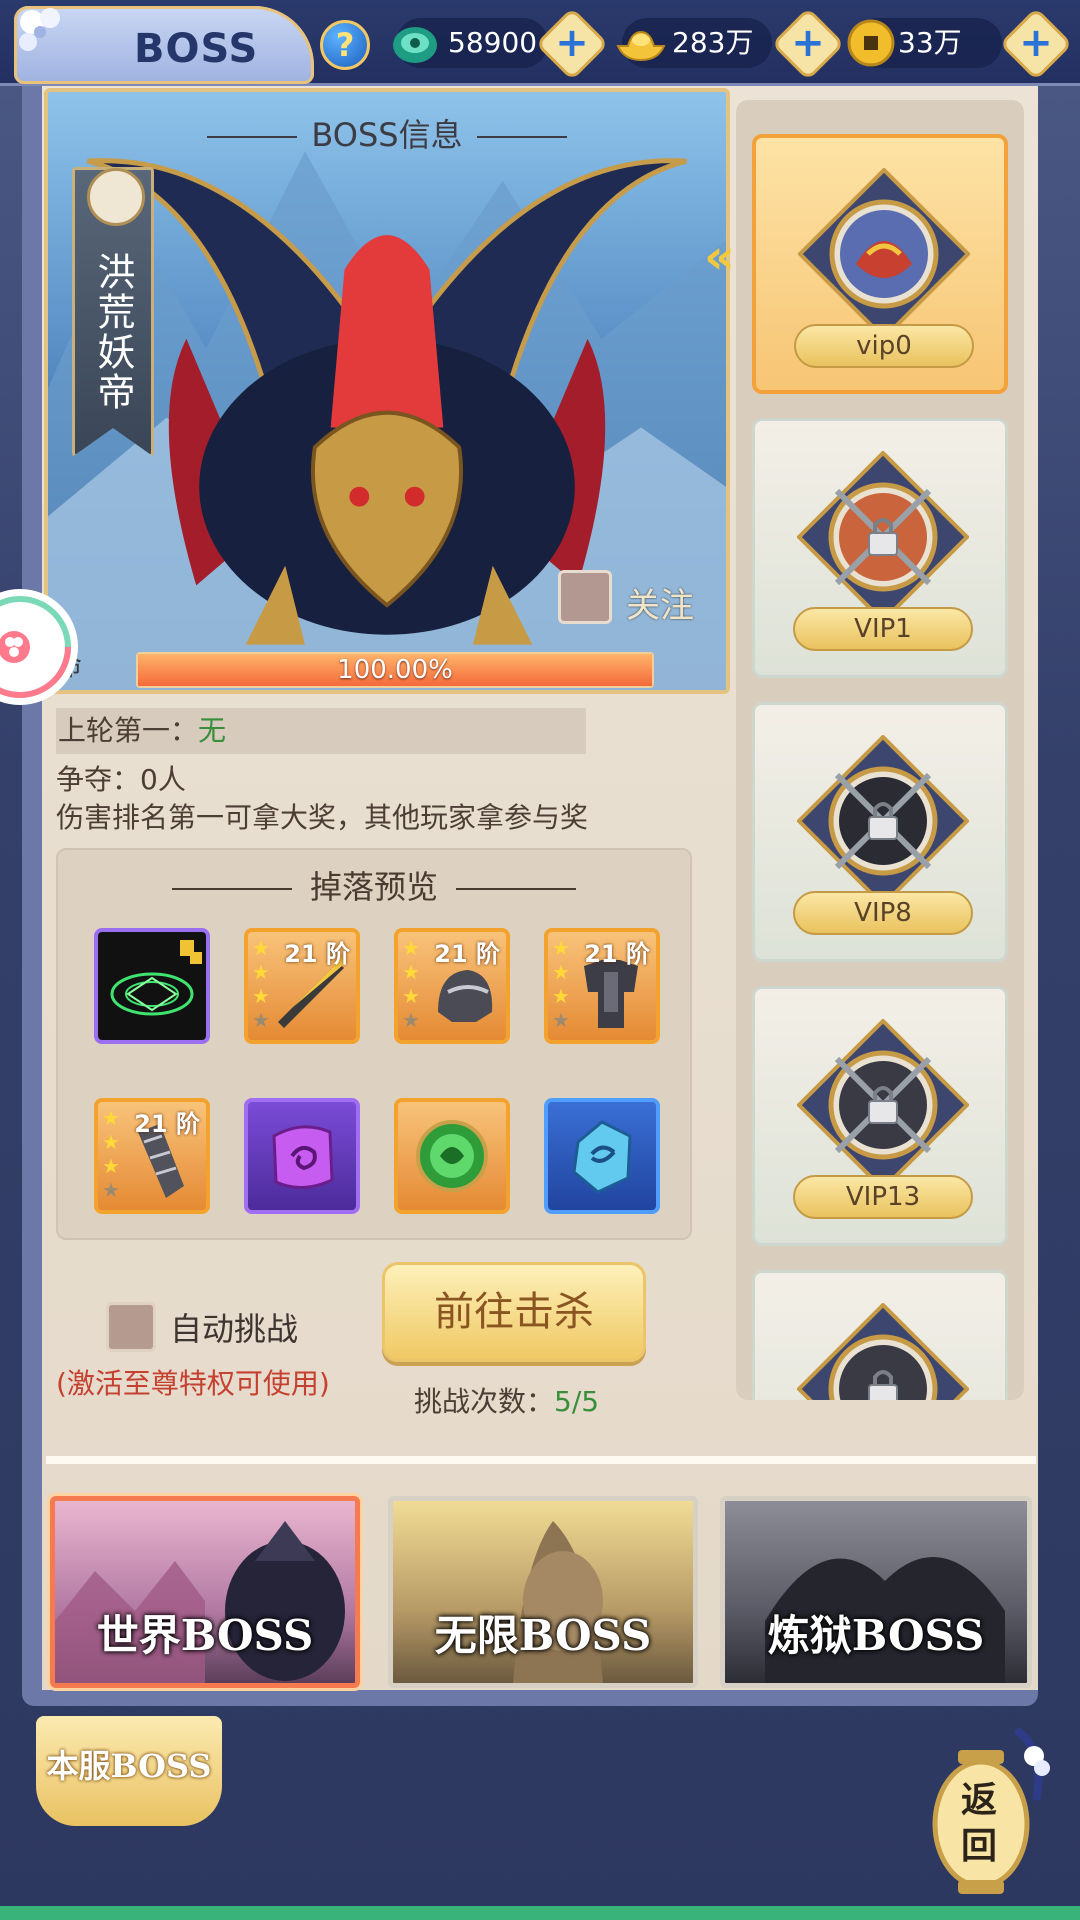 The width and height of the screenshot is (1080, 1920). I want to click on add-ingot-button: +, so click(808, 44).